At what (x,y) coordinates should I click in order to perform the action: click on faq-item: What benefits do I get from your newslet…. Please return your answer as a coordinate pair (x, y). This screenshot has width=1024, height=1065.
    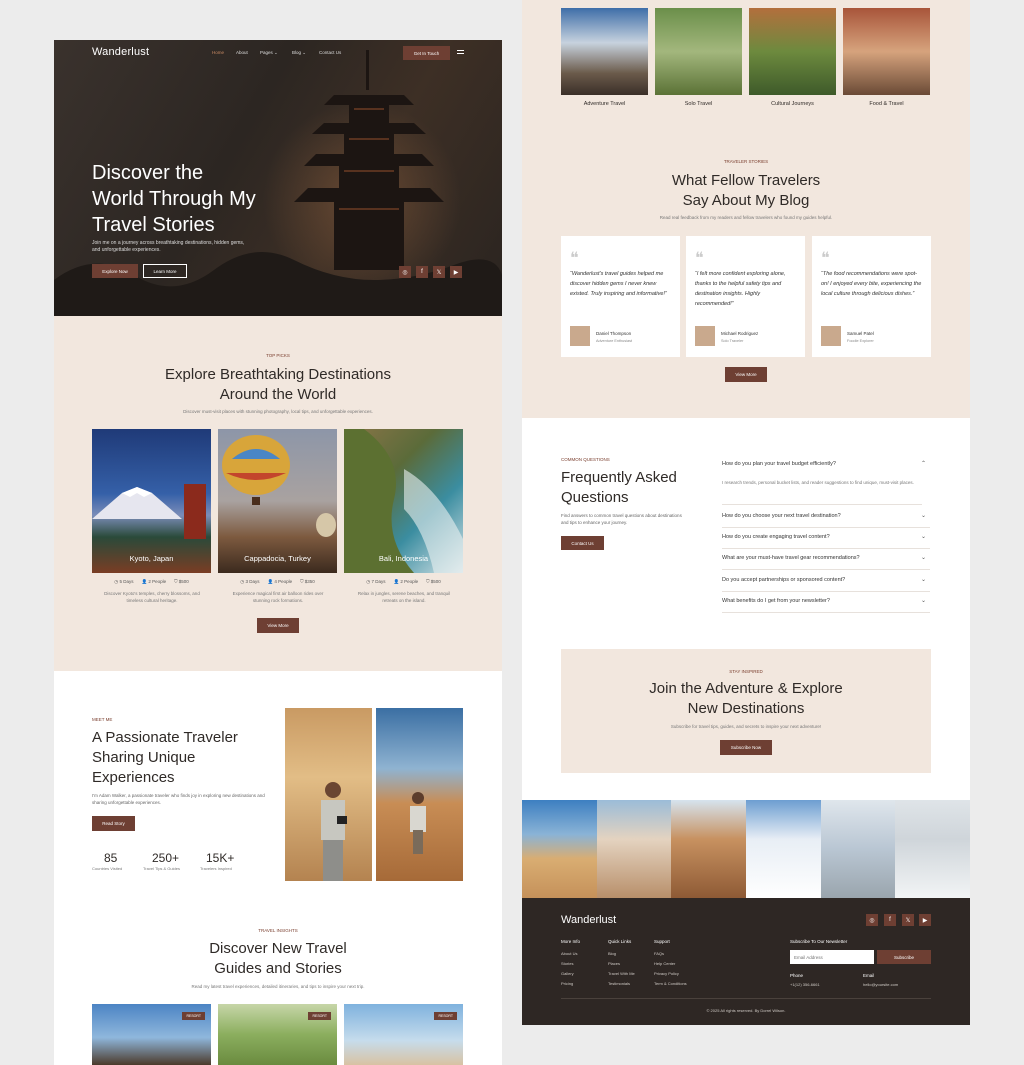
    Looking at the image, I should click on (826, 602).